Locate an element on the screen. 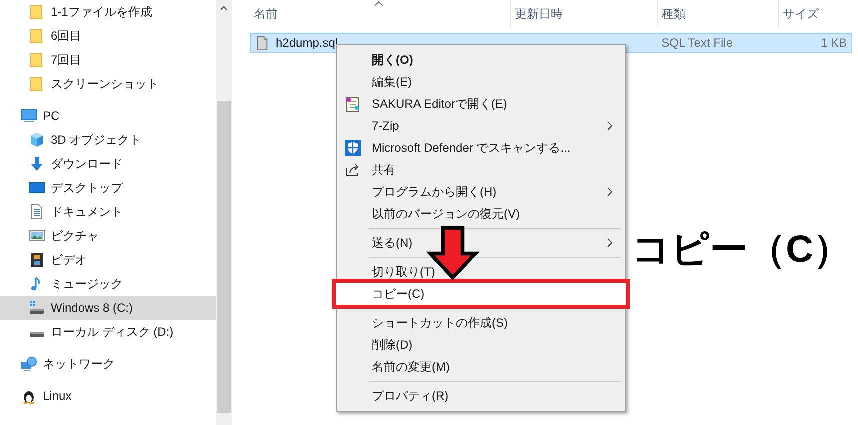 This screenshot has width=858, height=425. sidebar-item: 7回目 is located at coordinates (108, 60).